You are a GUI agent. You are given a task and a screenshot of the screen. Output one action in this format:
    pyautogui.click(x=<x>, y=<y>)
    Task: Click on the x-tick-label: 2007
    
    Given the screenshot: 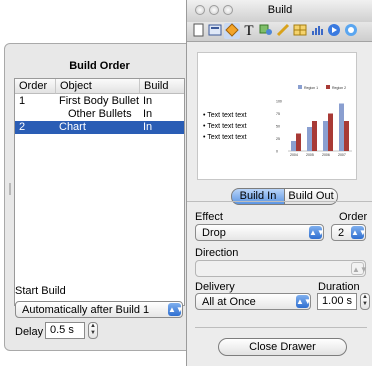 What is the action you would take?
    pyautogui.click(x=342, y=155)
    